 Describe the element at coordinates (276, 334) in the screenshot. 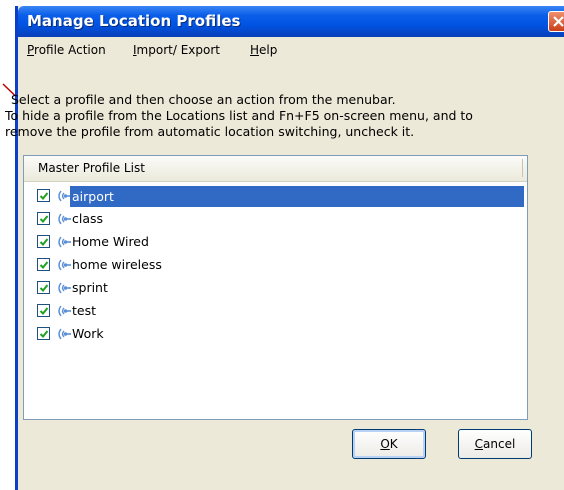

I see `profile-row: Work` at that location.